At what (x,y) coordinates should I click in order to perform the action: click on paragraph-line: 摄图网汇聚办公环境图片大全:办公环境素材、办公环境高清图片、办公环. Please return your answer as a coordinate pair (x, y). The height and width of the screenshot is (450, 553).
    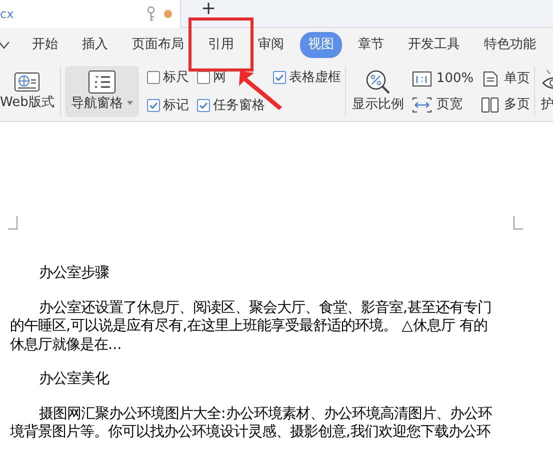
    Looking at the image, I should click on (265, 413).